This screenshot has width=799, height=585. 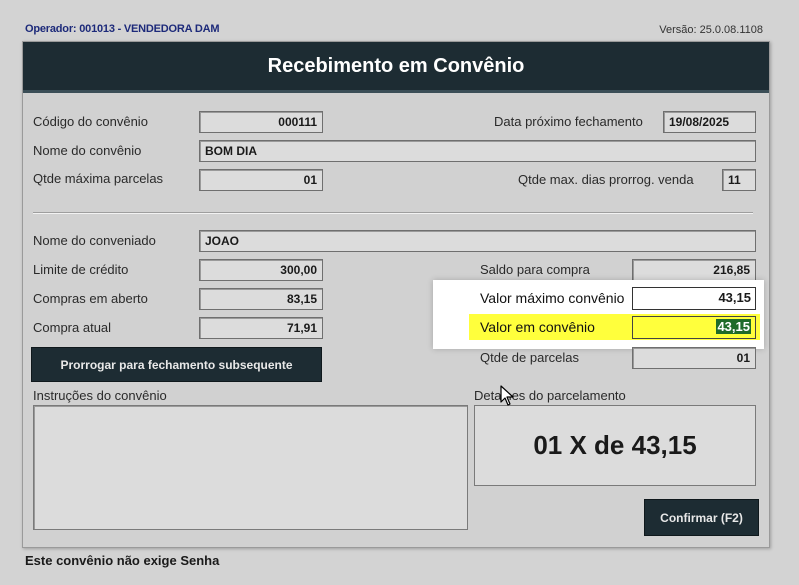 I want to click on limite-credito-label: Limite de crédito, so click(x=81, y=269).